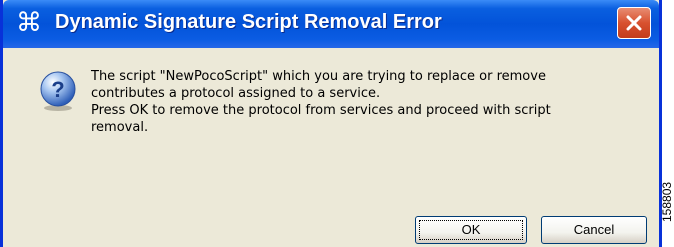 This screenshot has width=674, height=247. I want to click on window-title: Dynamic Signature Script Removal Error, so click(248, 22).